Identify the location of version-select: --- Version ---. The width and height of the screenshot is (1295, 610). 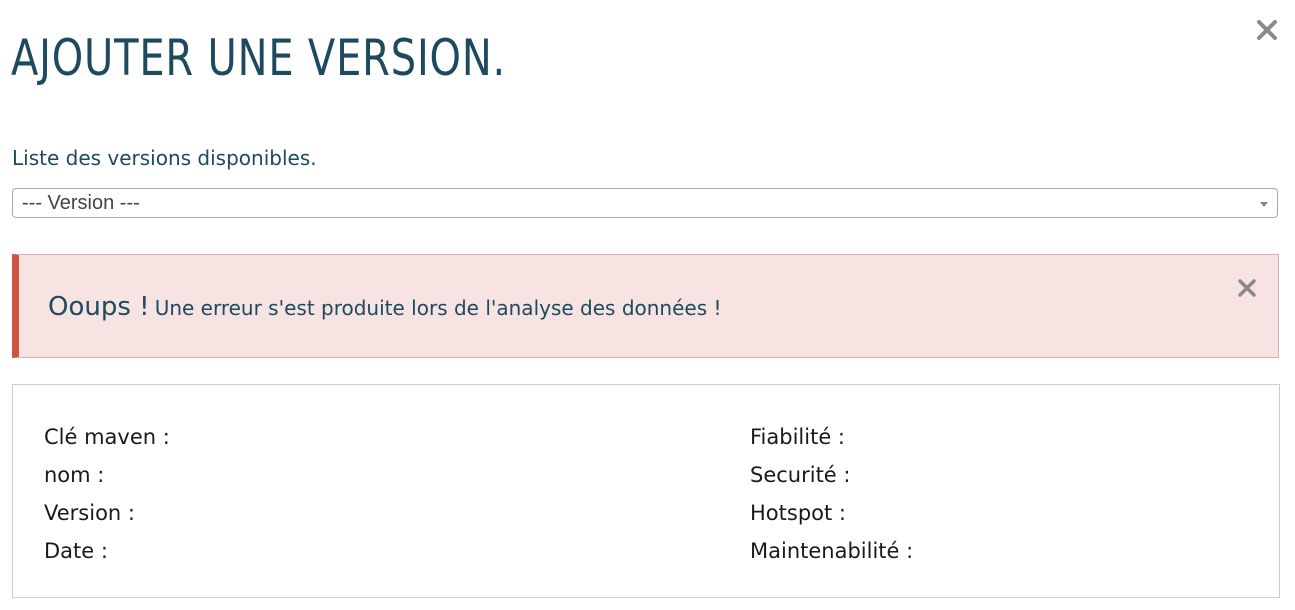
(645, 203).